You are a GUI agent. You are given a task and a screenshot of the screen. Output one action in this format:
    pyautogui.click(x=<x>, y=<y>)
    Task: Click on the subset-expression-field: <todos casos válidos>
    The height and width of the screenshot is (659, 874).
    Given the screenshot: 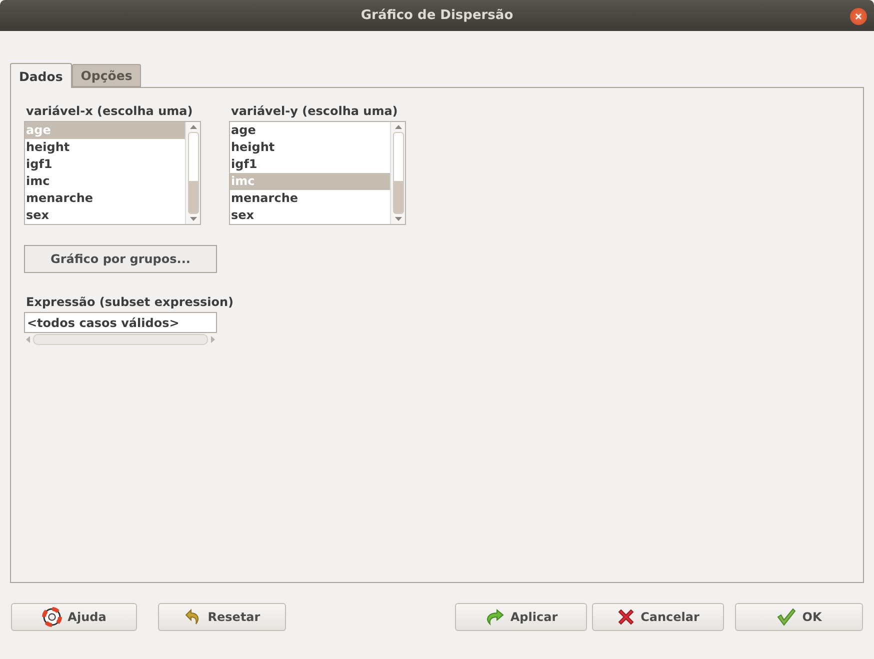 What is the action you would take?
    pyautogui.click(x=120, y=322)
    